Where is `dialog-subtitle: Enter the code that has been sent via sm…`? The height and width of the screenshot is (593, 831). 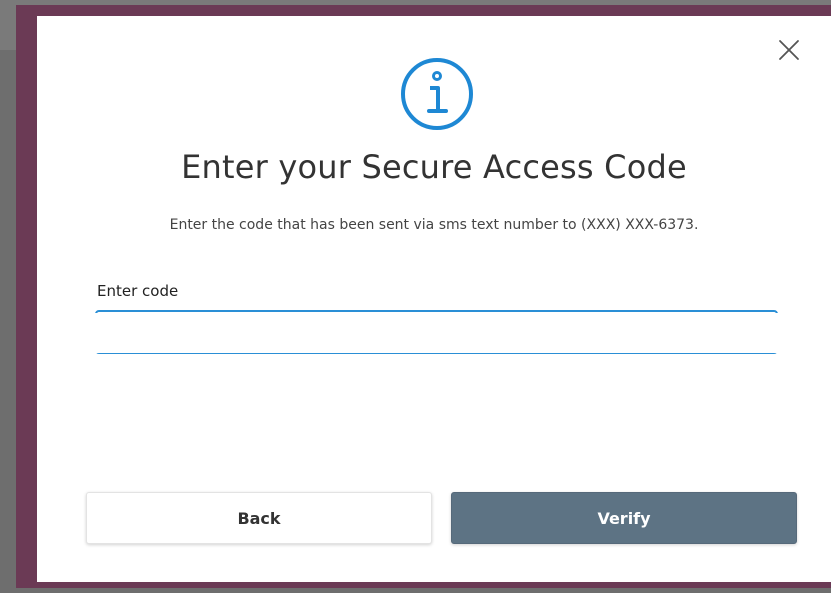 dialog-subtitle: Enter the code that has been sent via sm… is located at coordinates (434, 225).